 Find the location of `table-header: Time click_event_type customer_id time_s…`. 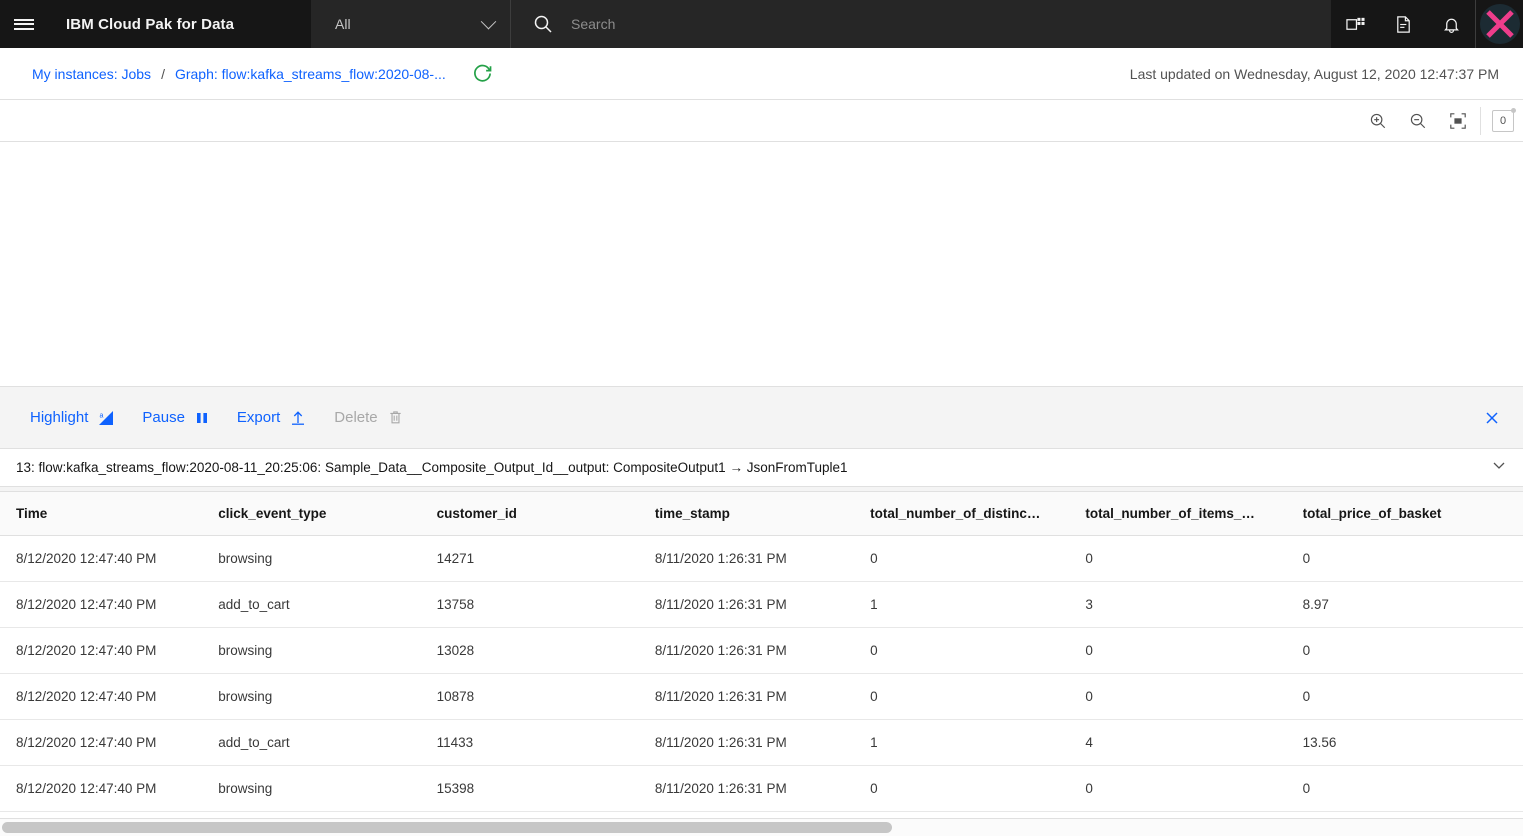

table-header: Time click_event_type customer_id time_s… is located at coordinates (761, 514).